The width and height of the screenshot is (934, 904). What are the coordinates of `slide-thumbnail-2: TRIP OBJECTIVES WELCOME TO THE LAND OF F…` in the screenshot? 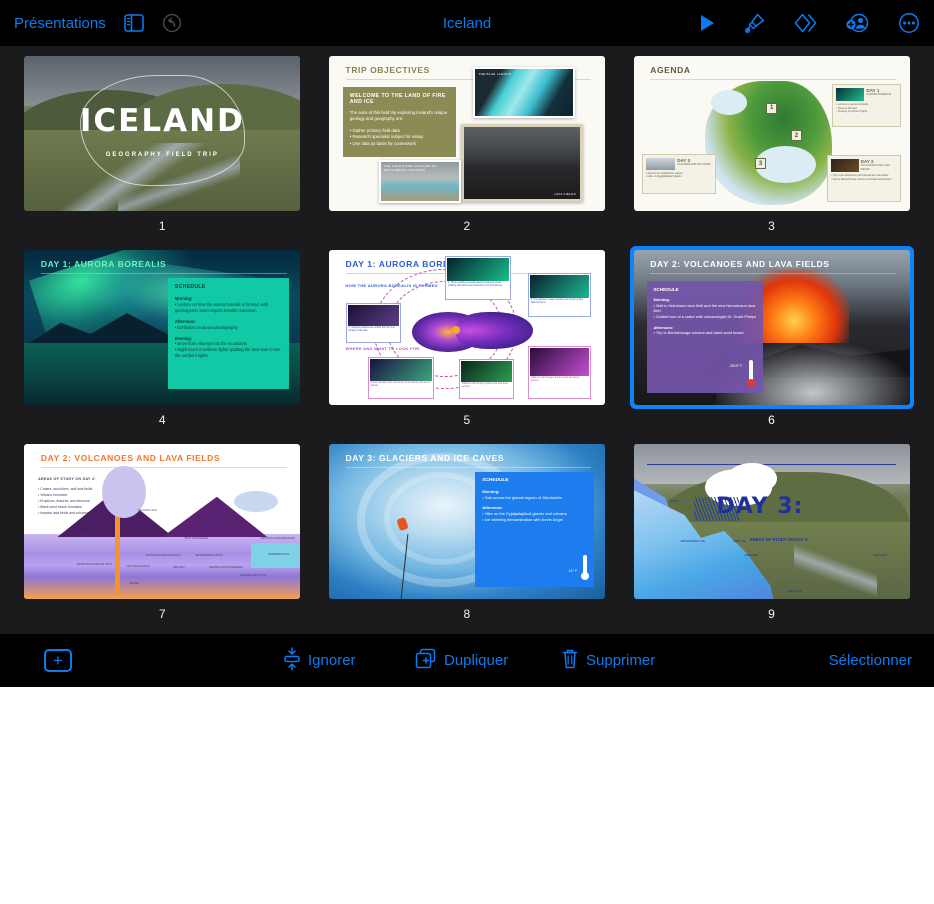 It's located at (466, 133).